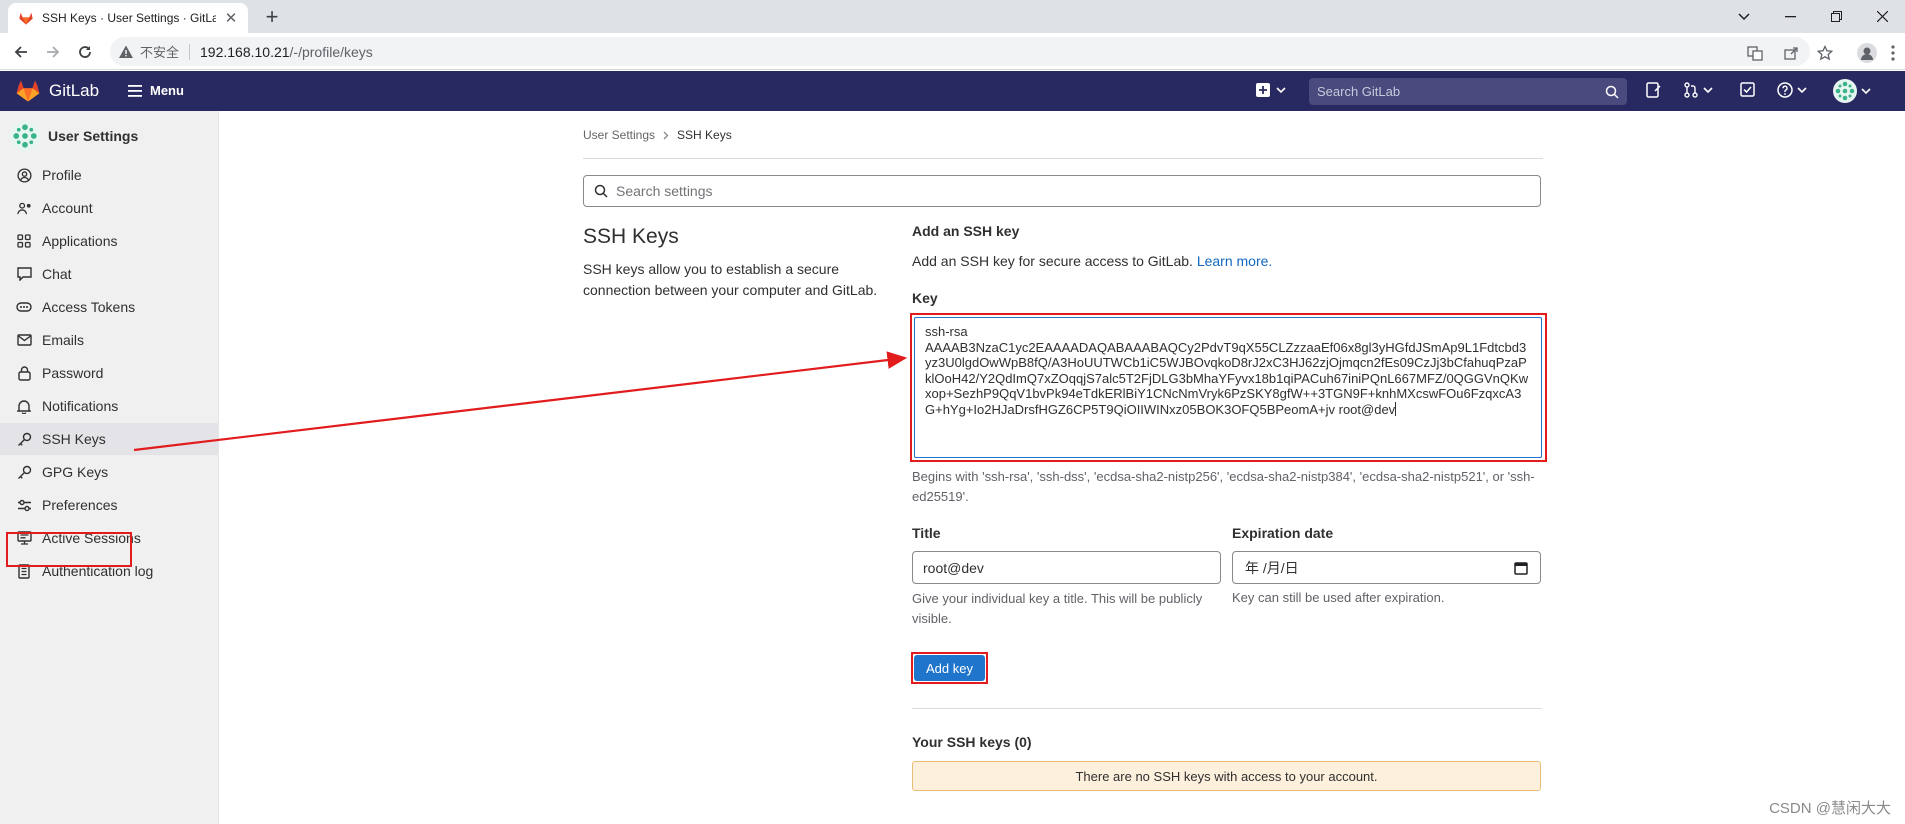 The width and height of the screenshot is (1905, 824). Describe the element at coordinates (1468, 91) in the screenshot. I see `gitlab-search-input: Search GitLab` at that location.